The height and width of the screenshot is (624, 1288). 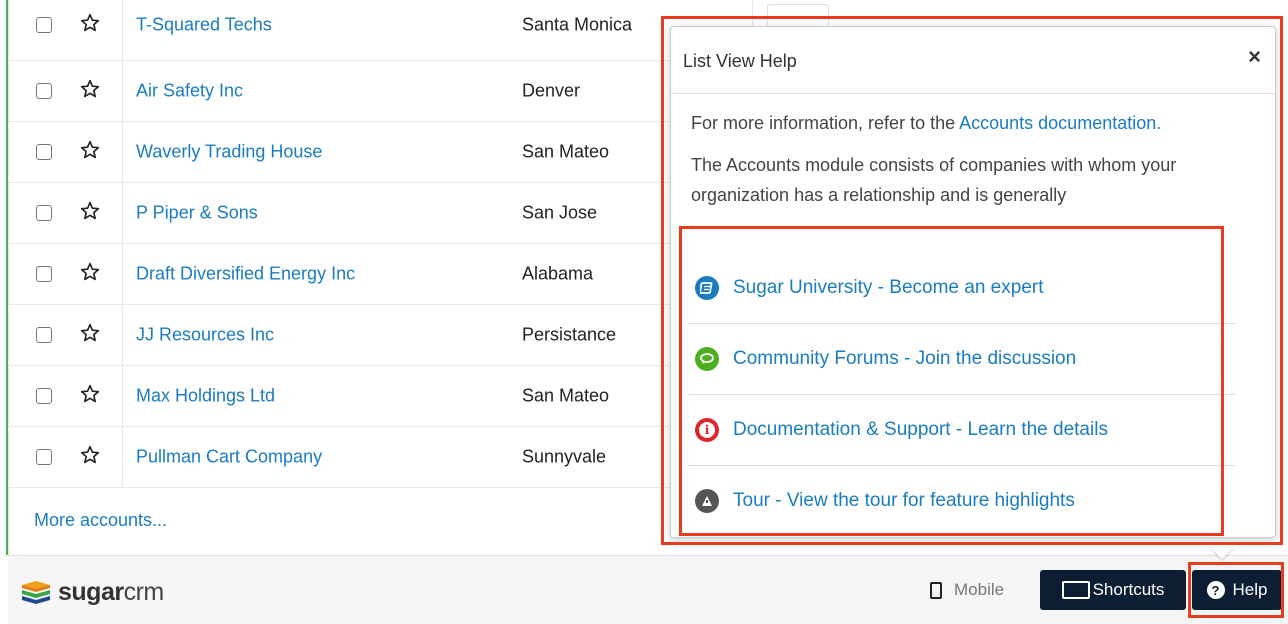 I want to click on sugarcrm-logo: sugarcrm, so click(x=92, y=592).